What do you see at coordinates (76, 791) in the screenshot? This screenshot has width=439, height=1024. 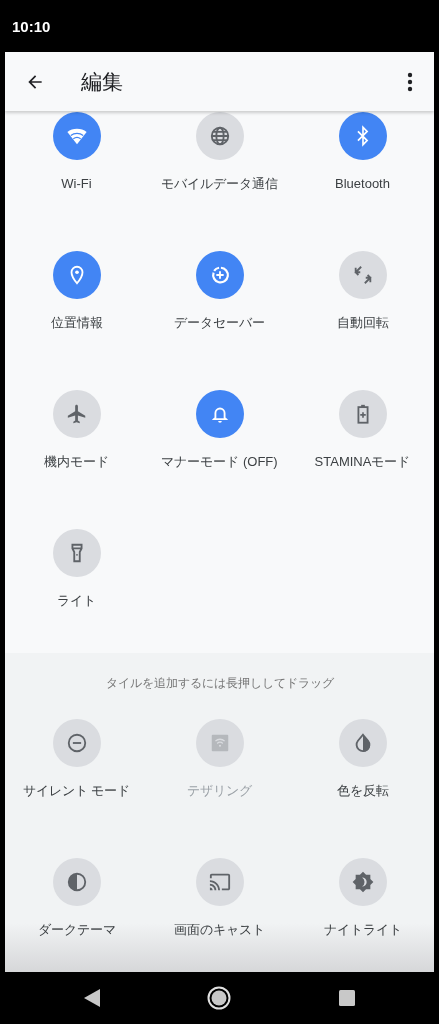 I see `tile-label: サイレント モード` at bounding box center [76, 791].